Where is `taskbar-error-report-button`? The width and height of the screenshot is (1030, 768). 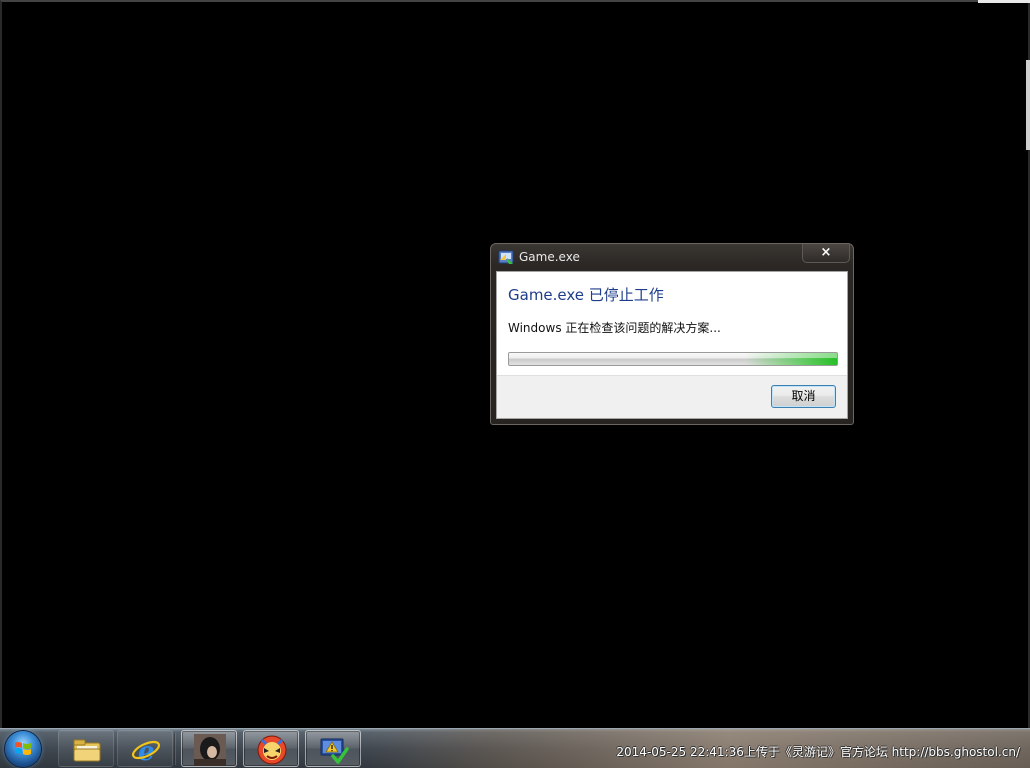 taskbar-error-report-button is located at coordinates (333, 748).